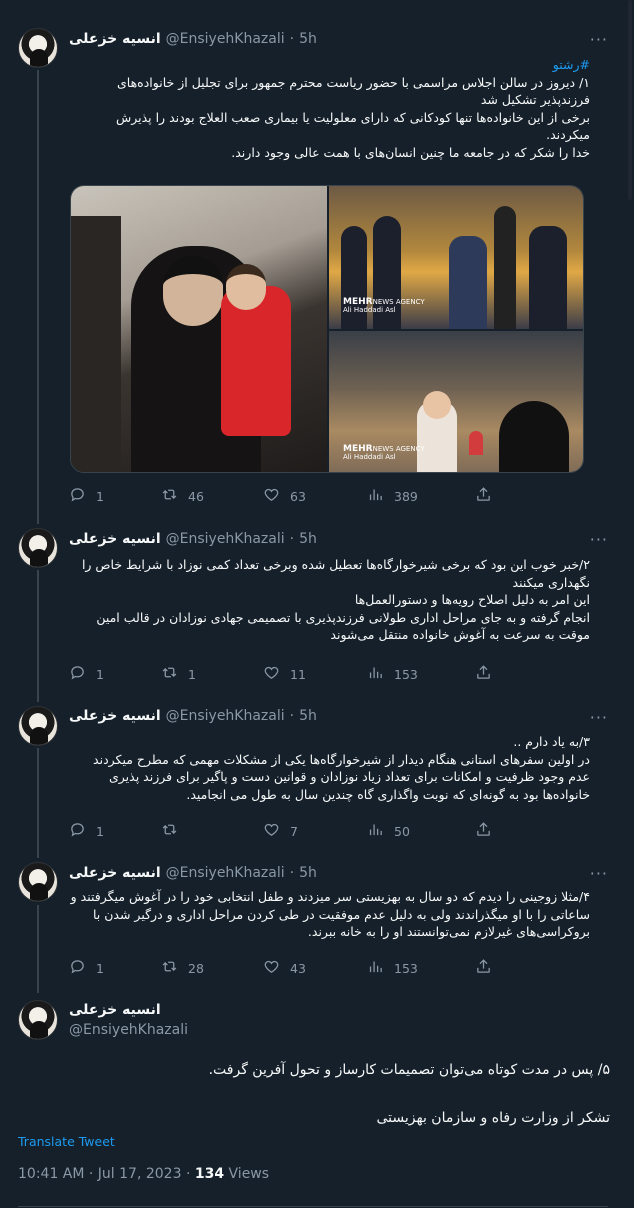 This screenshot has height=1208, width=634. What do you see at coordinates (298, 968) in the screenshot?
I see `like-count: 43` at bounding box center [298, 968].